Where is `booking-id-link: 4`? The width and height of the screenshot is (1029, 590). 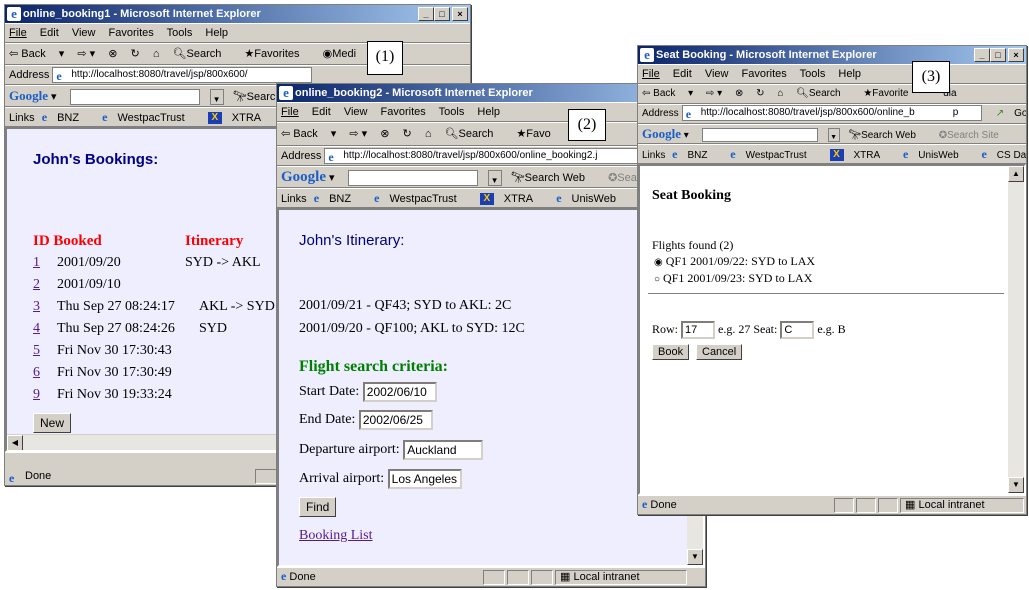 booking-id-link: 4 is located at coordinates (36, 329).